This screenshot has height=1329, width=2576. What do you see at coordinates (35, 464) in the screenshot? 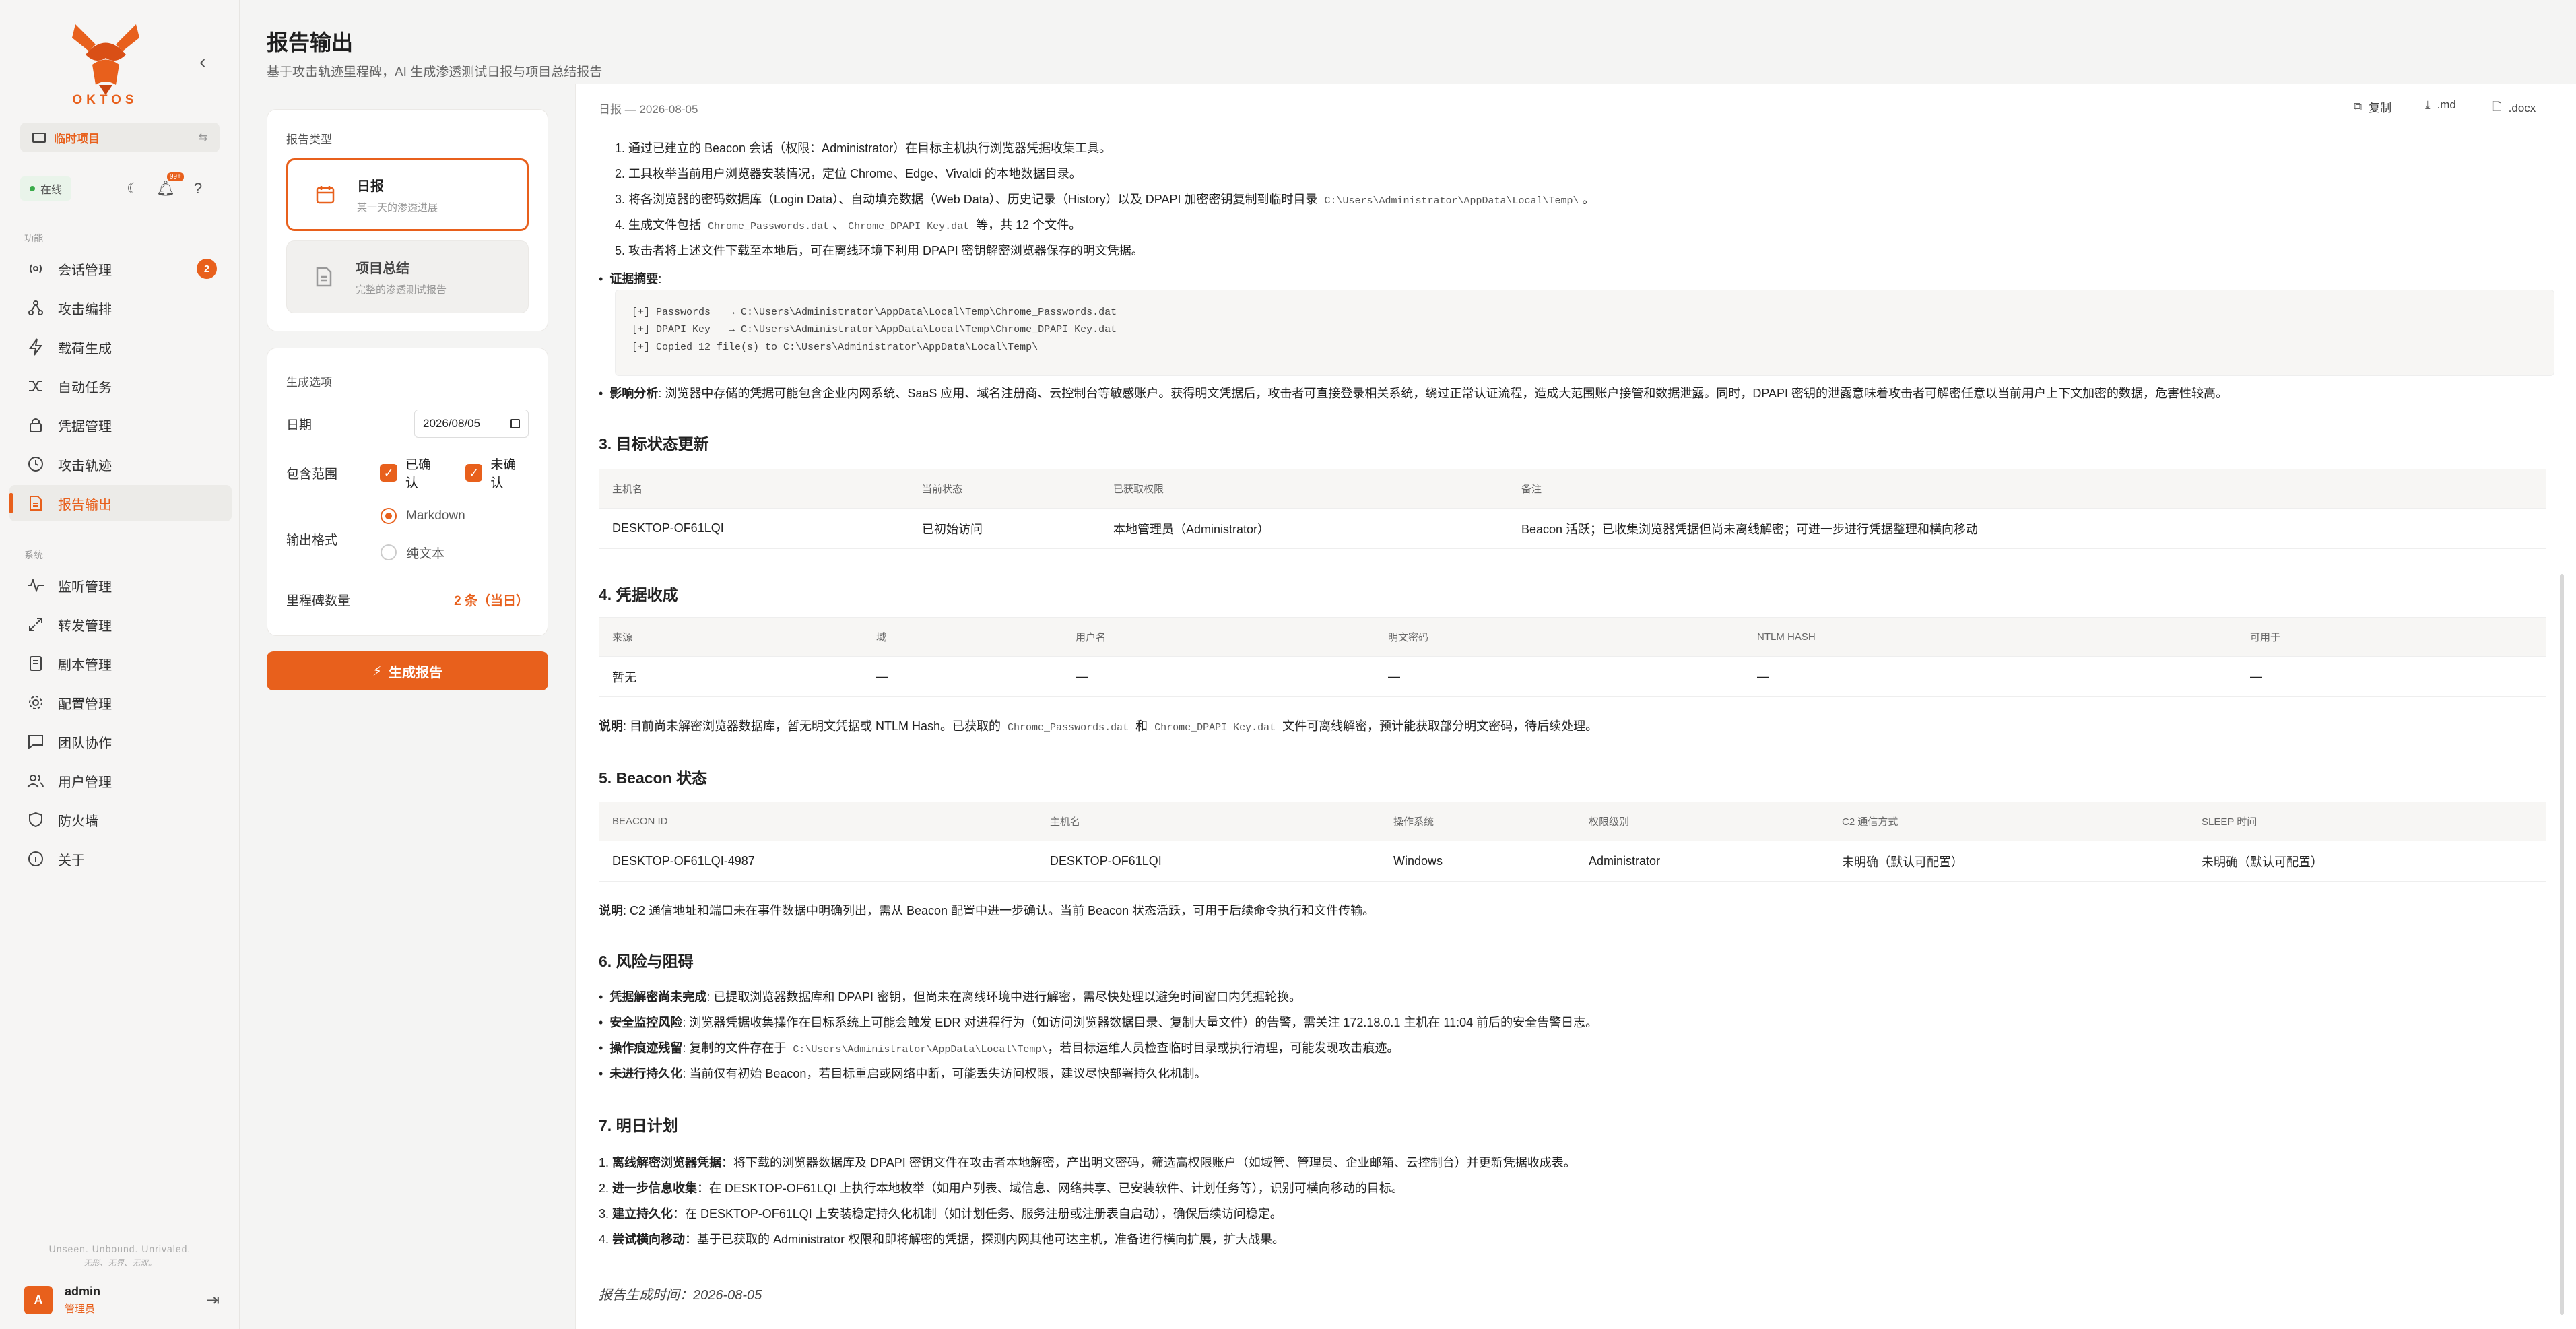
I see `clock-icon` at bounding box center [35, 464].